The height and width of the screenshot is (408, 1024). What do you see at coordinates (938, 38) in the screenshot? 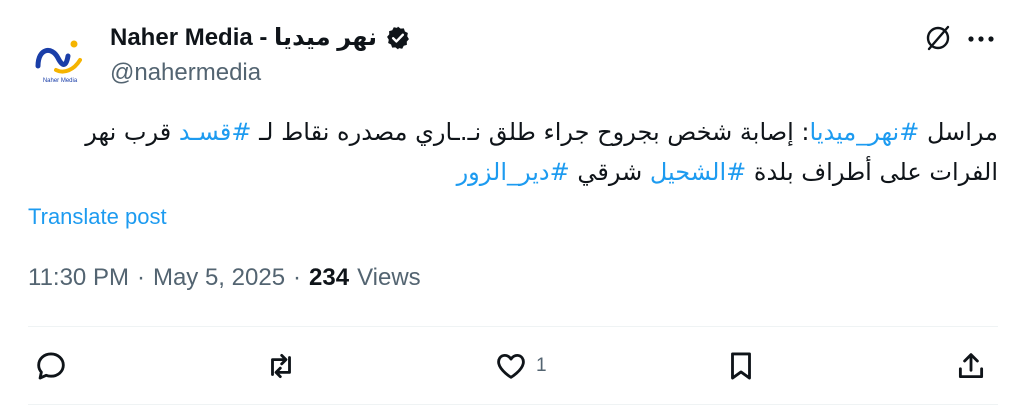
I see `grok-icon` at bounding box center [938, 38].